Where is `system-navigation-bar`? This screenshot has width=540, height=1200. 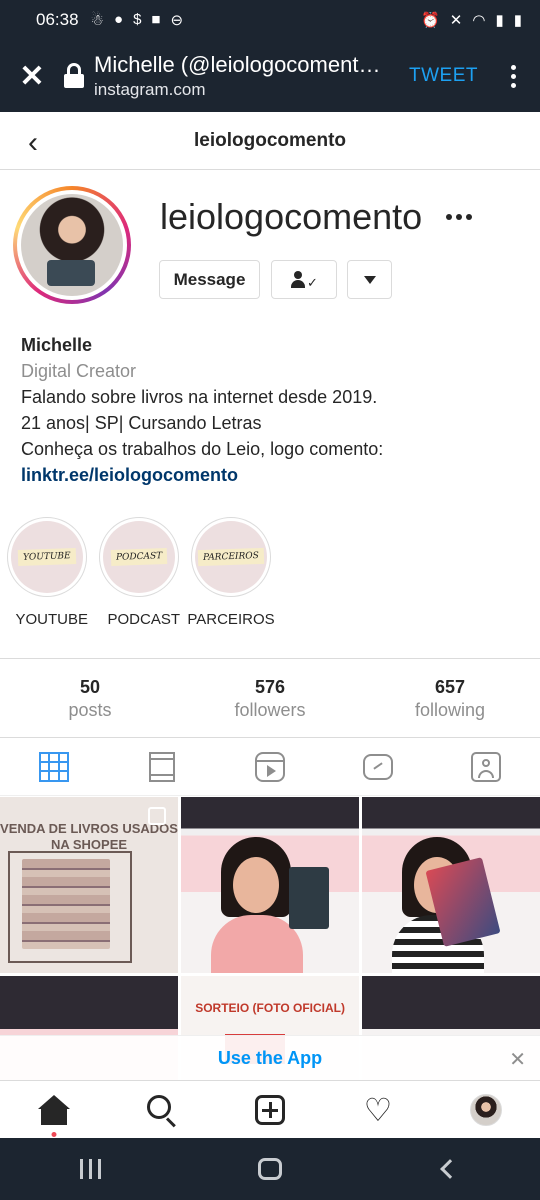 system-navigation-bar is located at coordinates (270, 1169).